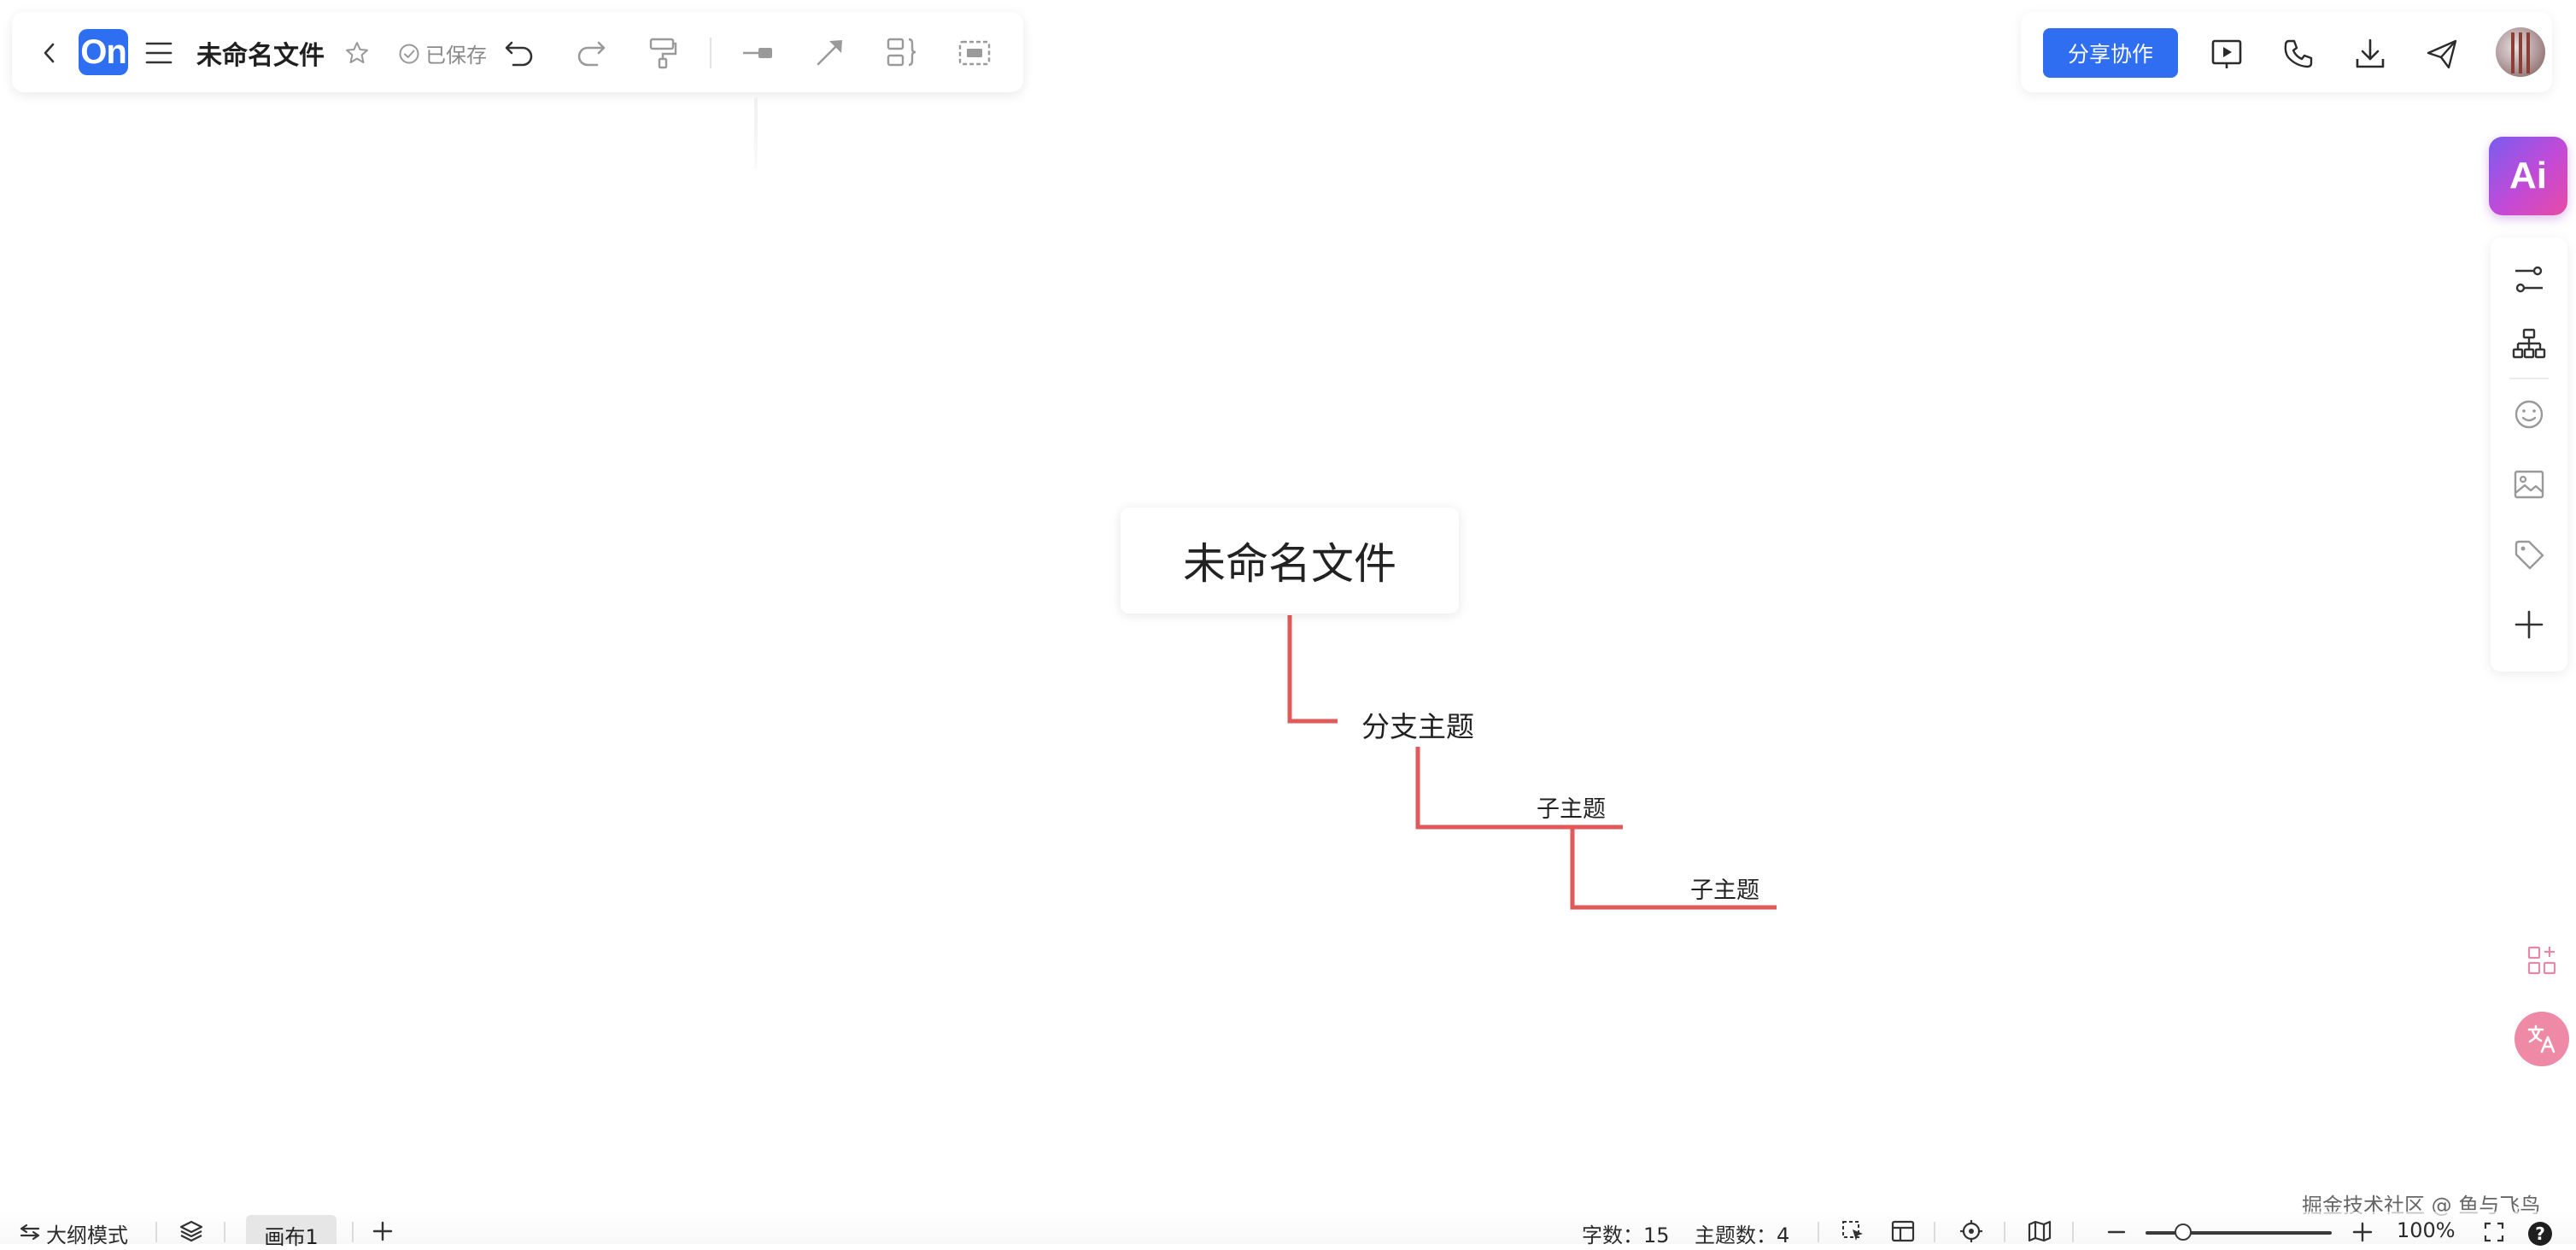  What do you see at coordinates (2529, 624) in the screenshot?
I see `add-icon` at bounding box center [2529, 624].